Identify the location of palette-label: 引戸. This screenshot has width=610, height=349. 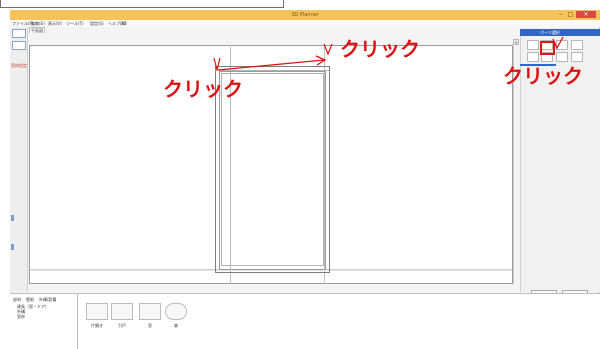
(122, 325).